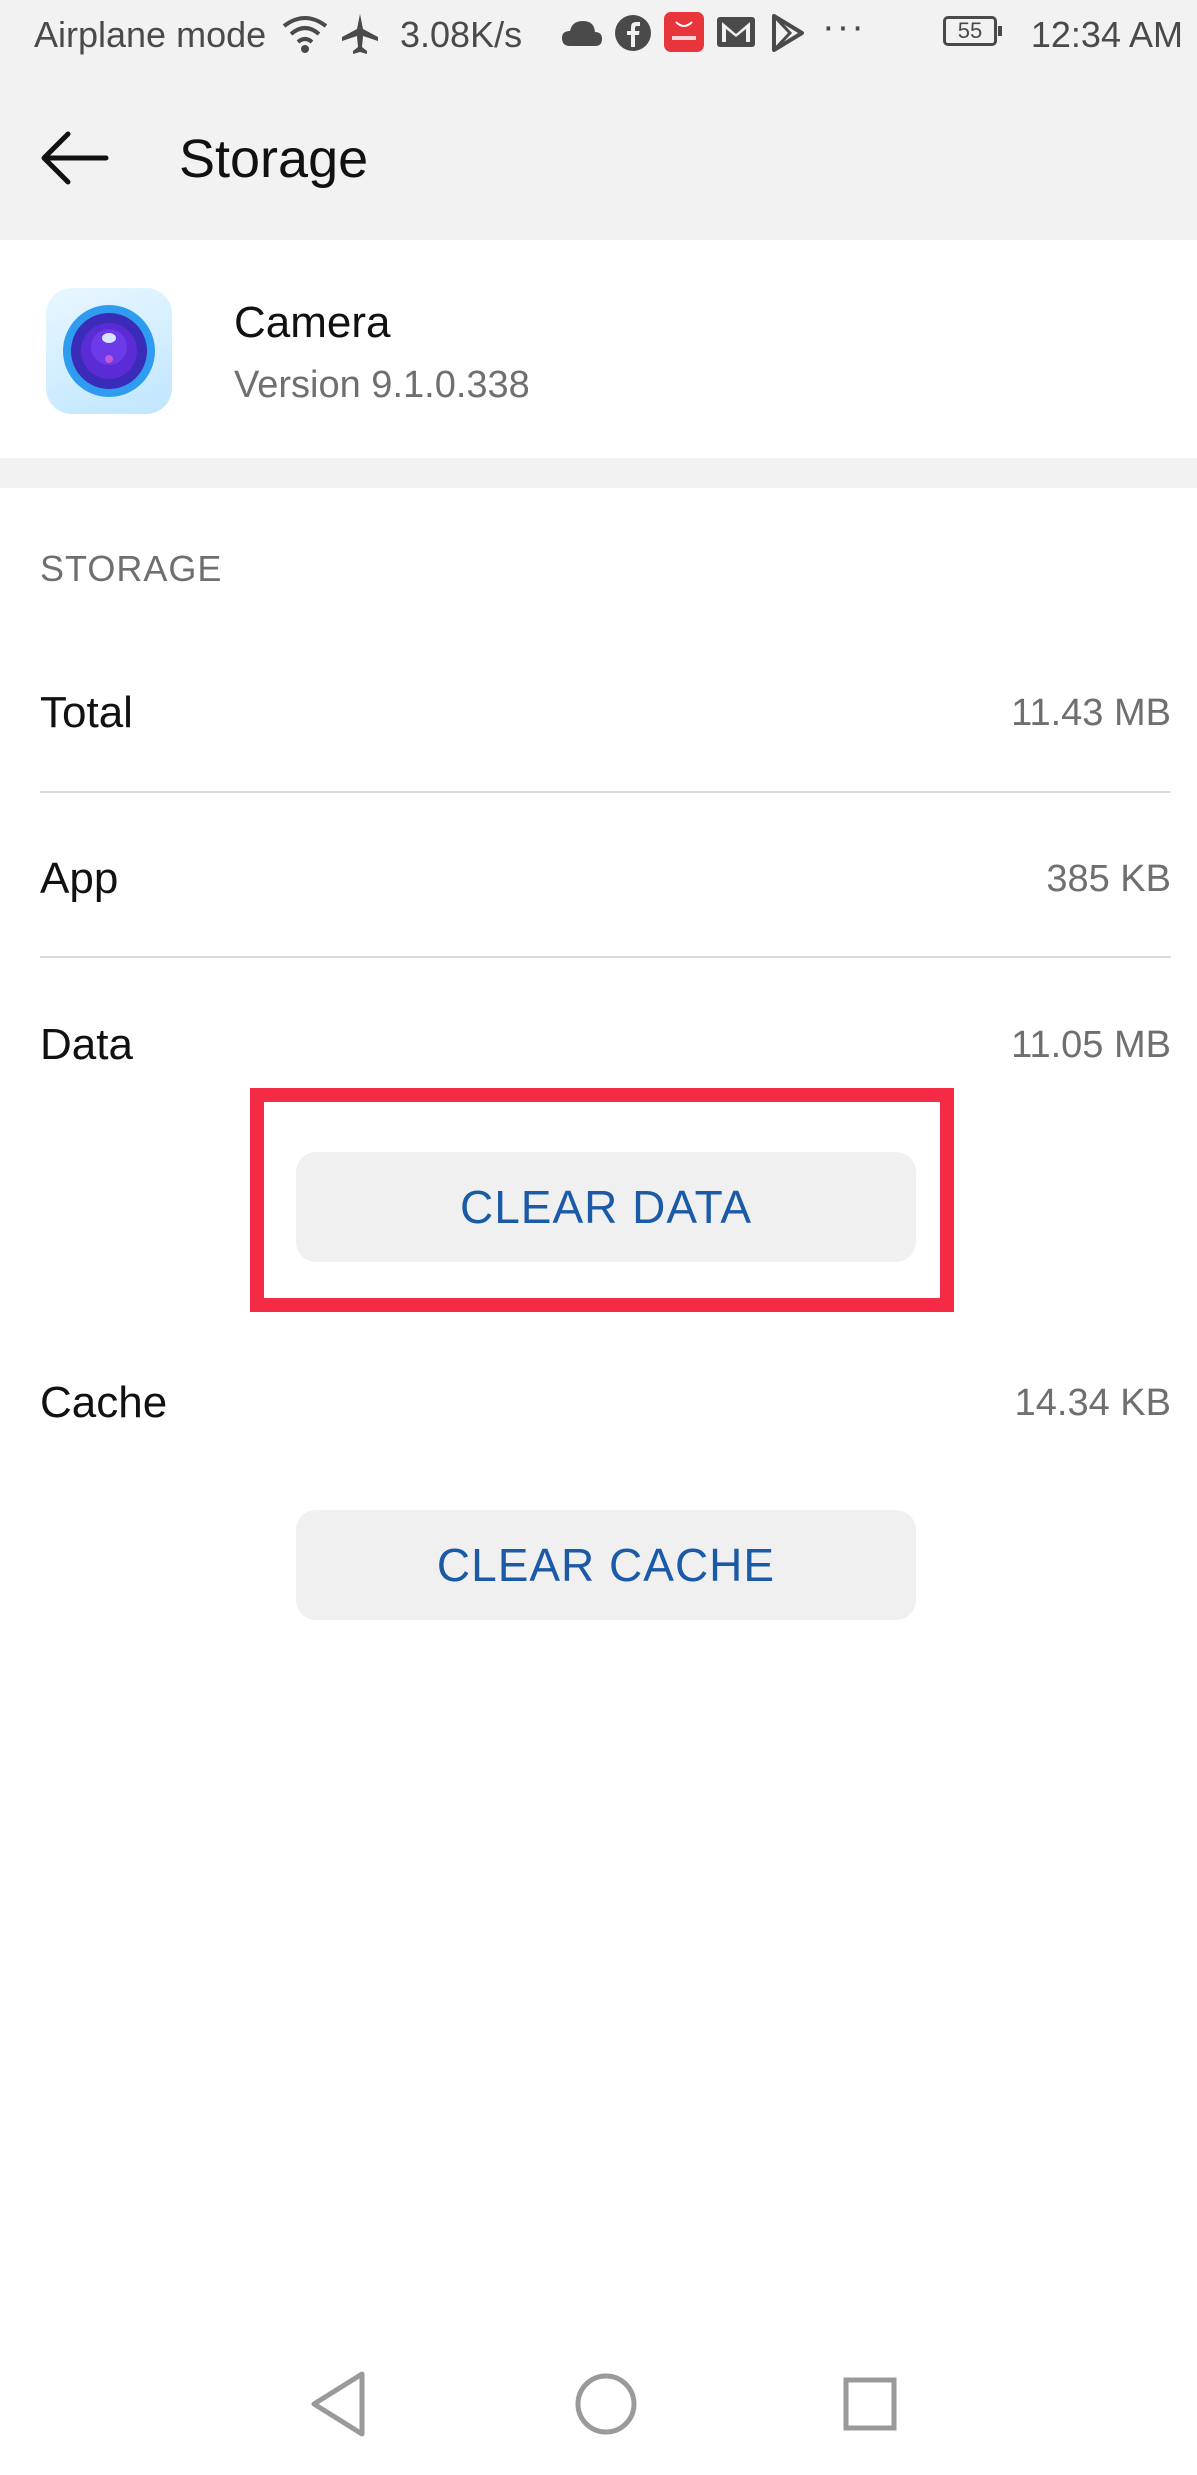  Describe the element at coordinates (598, 473) in the screenshot. I see `section-divider` at that location.